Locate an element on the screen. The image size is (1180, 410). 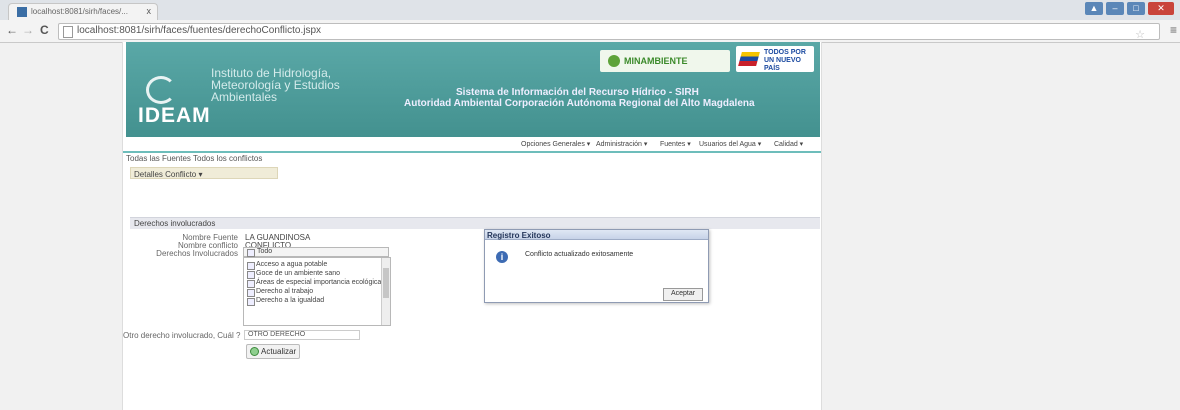
back-button: ← is located at coordinates (12, 30).